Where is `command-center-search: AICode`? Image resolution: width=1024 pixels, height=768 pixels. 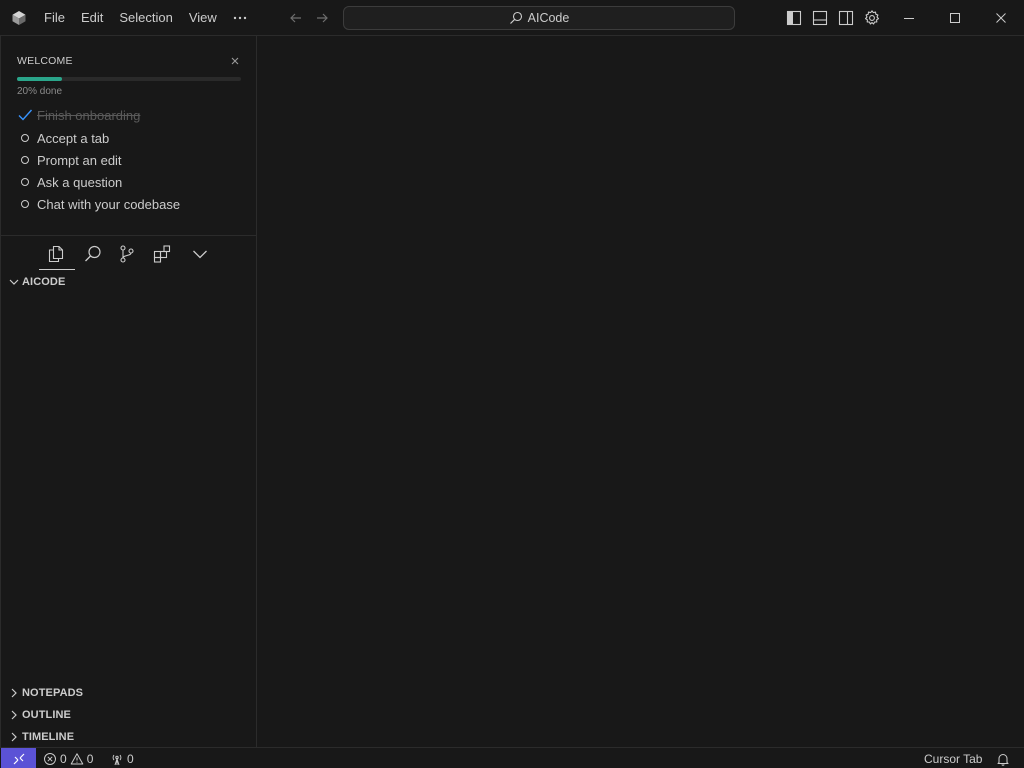
command-center-search: AICode is located at coordinates (539, 18).